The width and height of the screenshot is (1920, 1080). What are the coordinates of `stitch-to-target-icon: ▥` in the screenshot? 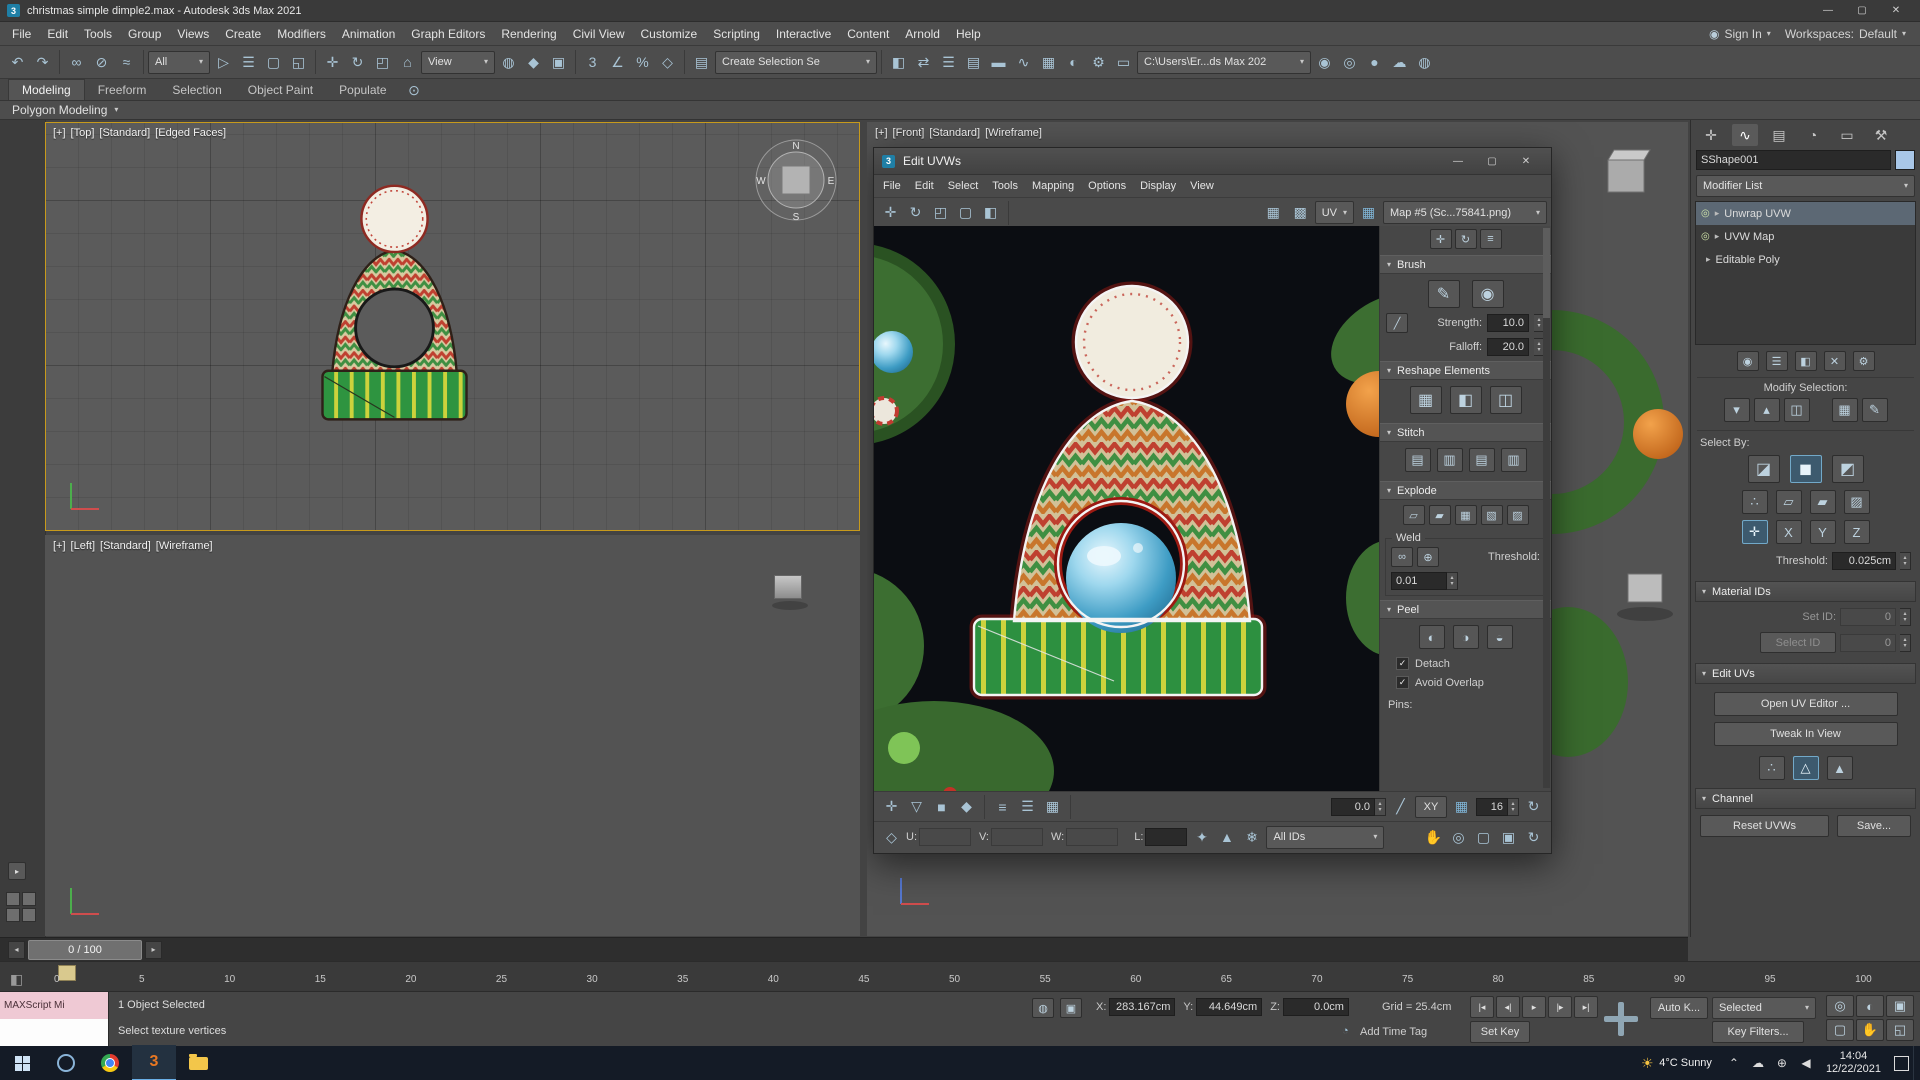 It's located at (1513, 460).